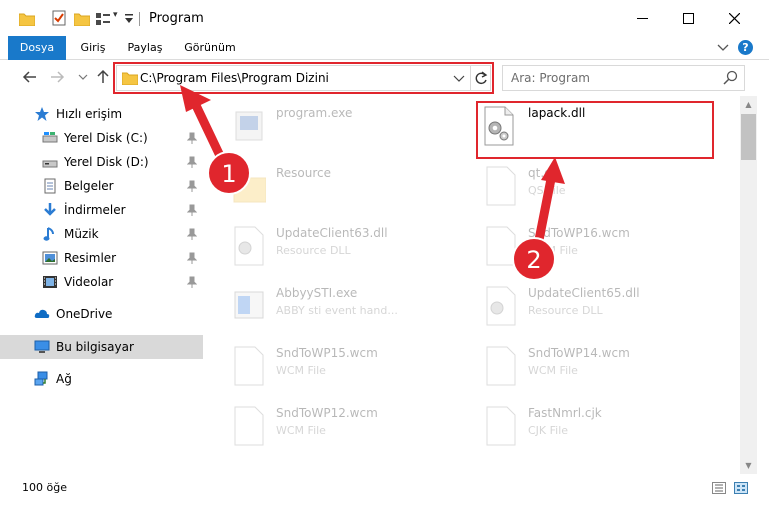 This screenshot has height=516, width=769. I want to click on file-name: SndToWP14.wcm, so click(579, 353).